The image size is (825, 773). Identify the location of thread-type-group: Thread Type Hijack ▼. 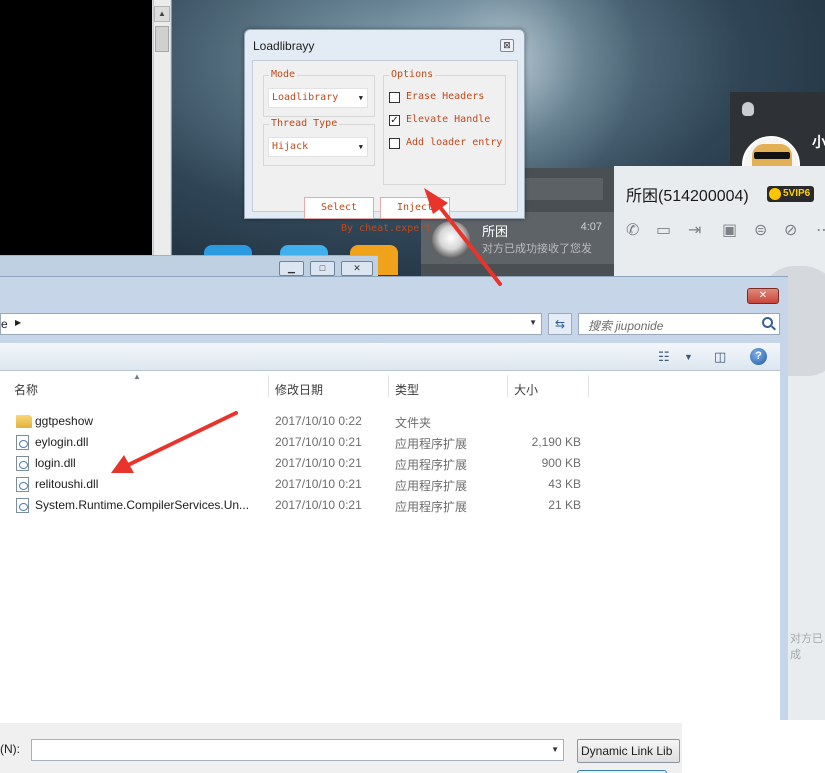
(319, 142).